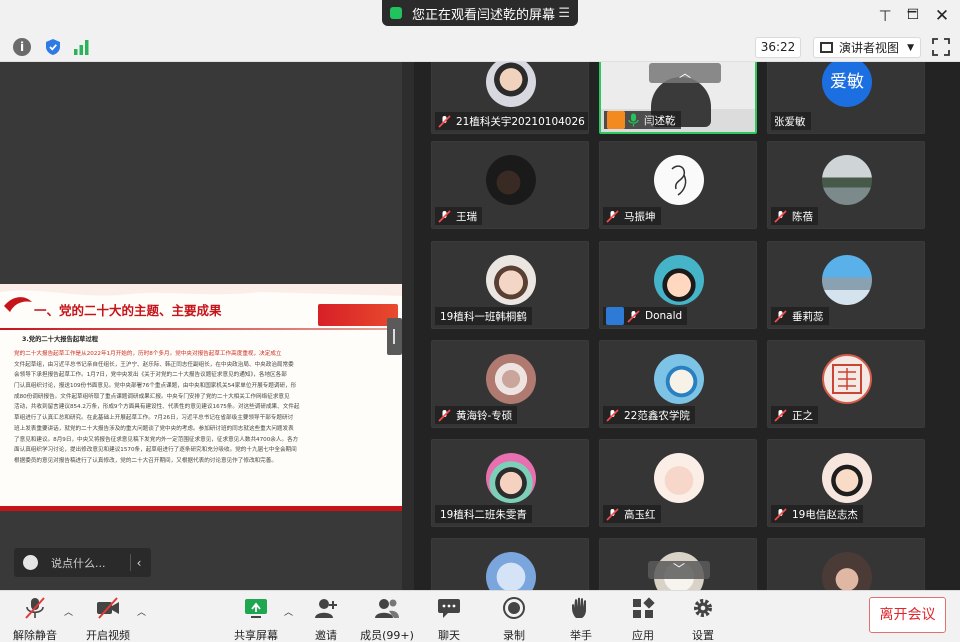 This screenshot has height=642, width=960. What do you see at coordinates (581, 619) in the screenshot?
I see `raise-hand-button: 举手` at bounding box center [581, 619].